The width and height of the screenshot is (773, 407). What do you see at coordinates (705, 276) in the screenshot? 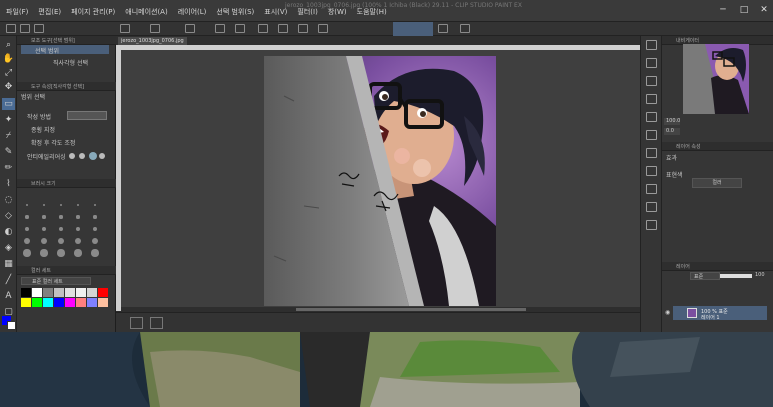
I see `blend-mode-dropdown: 표준` at bounding box center [705, 276].